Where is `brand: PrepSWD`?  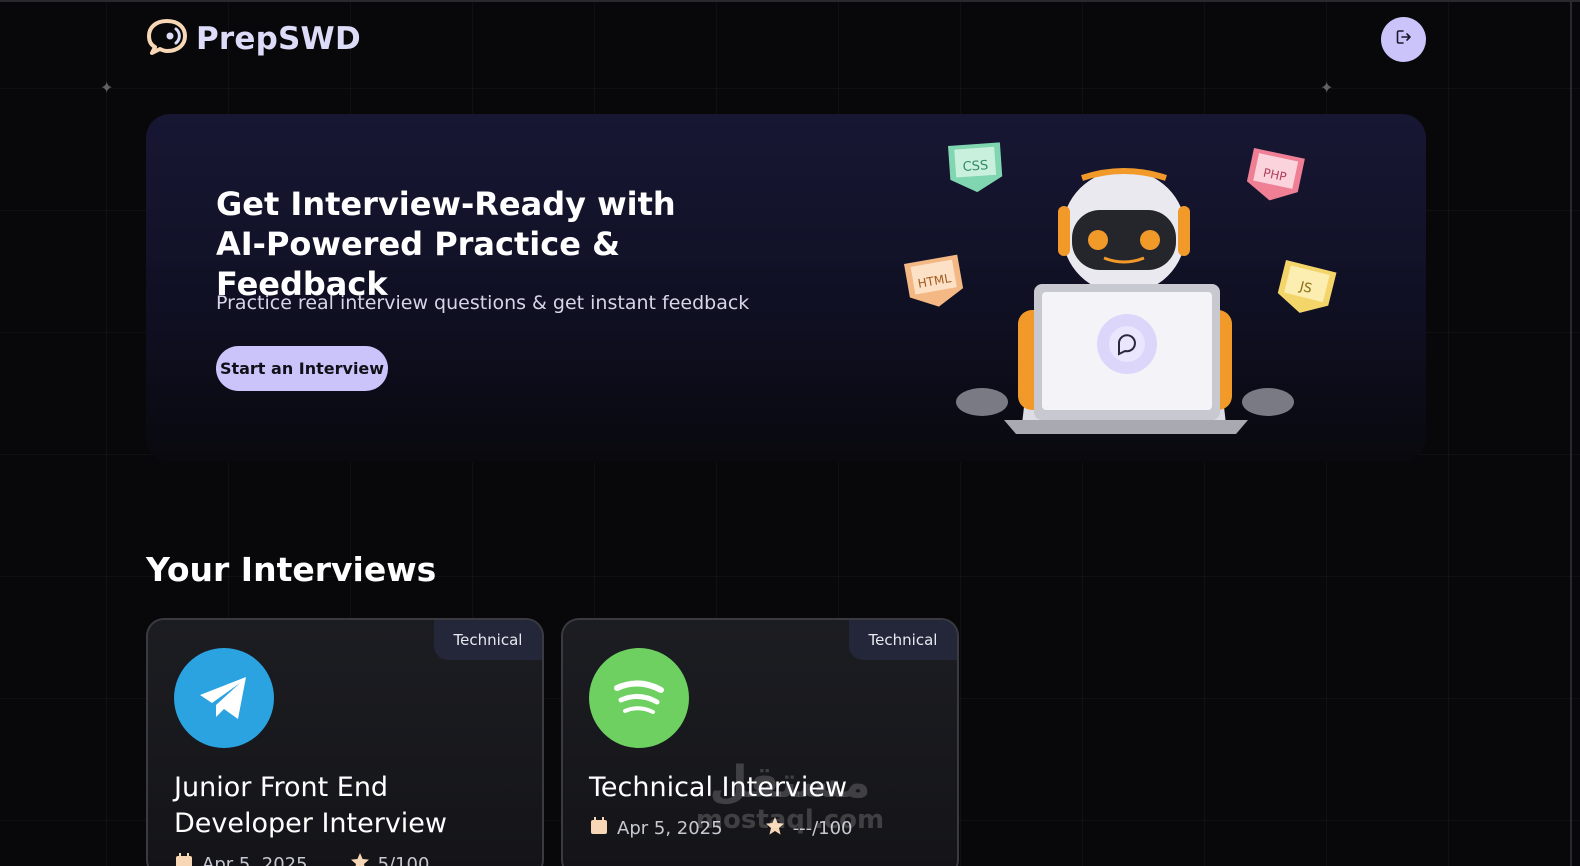 brand: PrepSWD is located at coordinates (253, 39).